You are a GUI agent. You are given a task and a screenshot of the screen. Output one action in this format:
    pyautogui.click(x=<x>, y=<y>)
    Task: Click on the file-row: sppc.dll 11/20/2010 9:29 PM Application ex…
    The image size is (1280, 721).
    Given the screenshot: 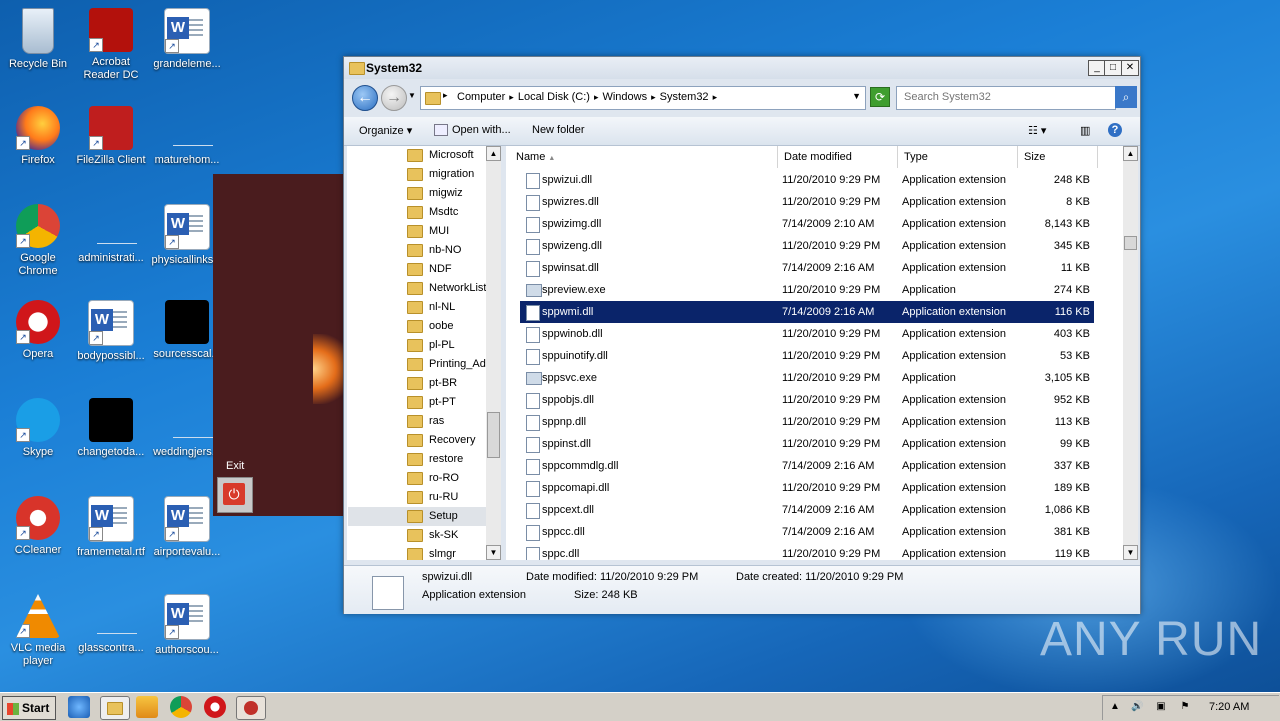 What is the action you would take?
    pyautogui.click(x=807, y=551)
    